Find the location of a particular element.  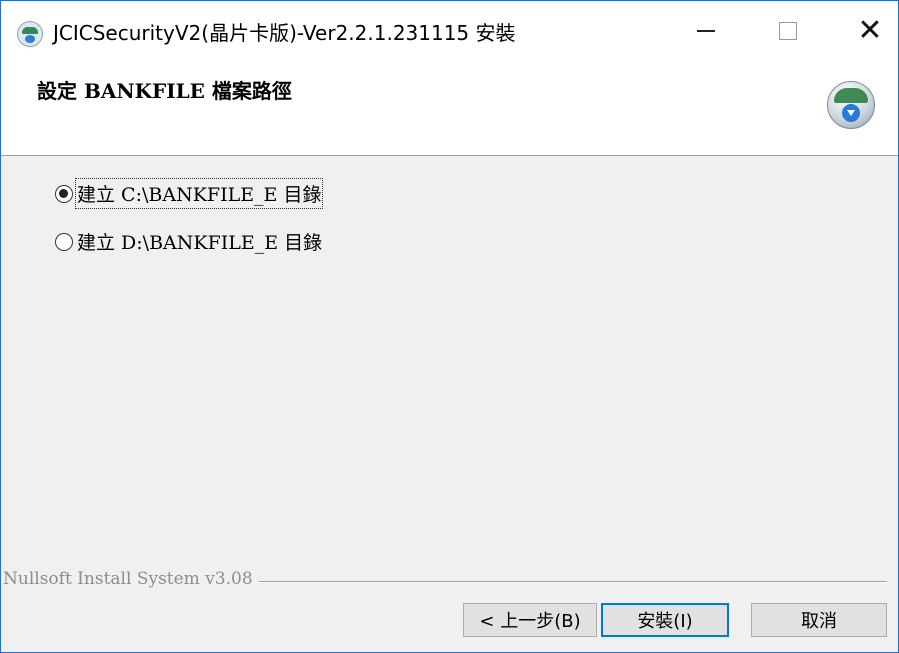

minimize-icon is located at coordinates (706, 31).